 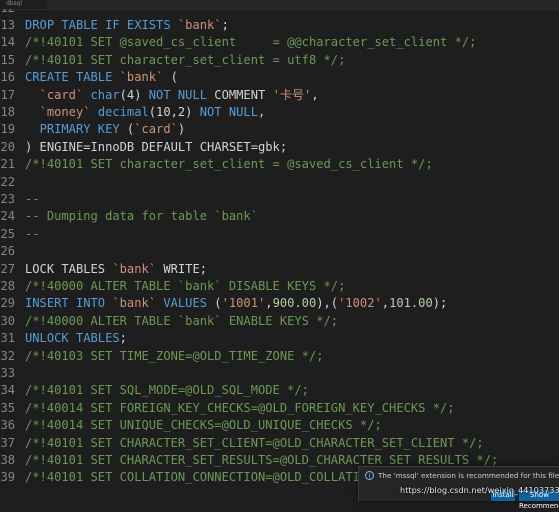 I want to click on code-token: NOT NULL, so click(x=228, y=111).